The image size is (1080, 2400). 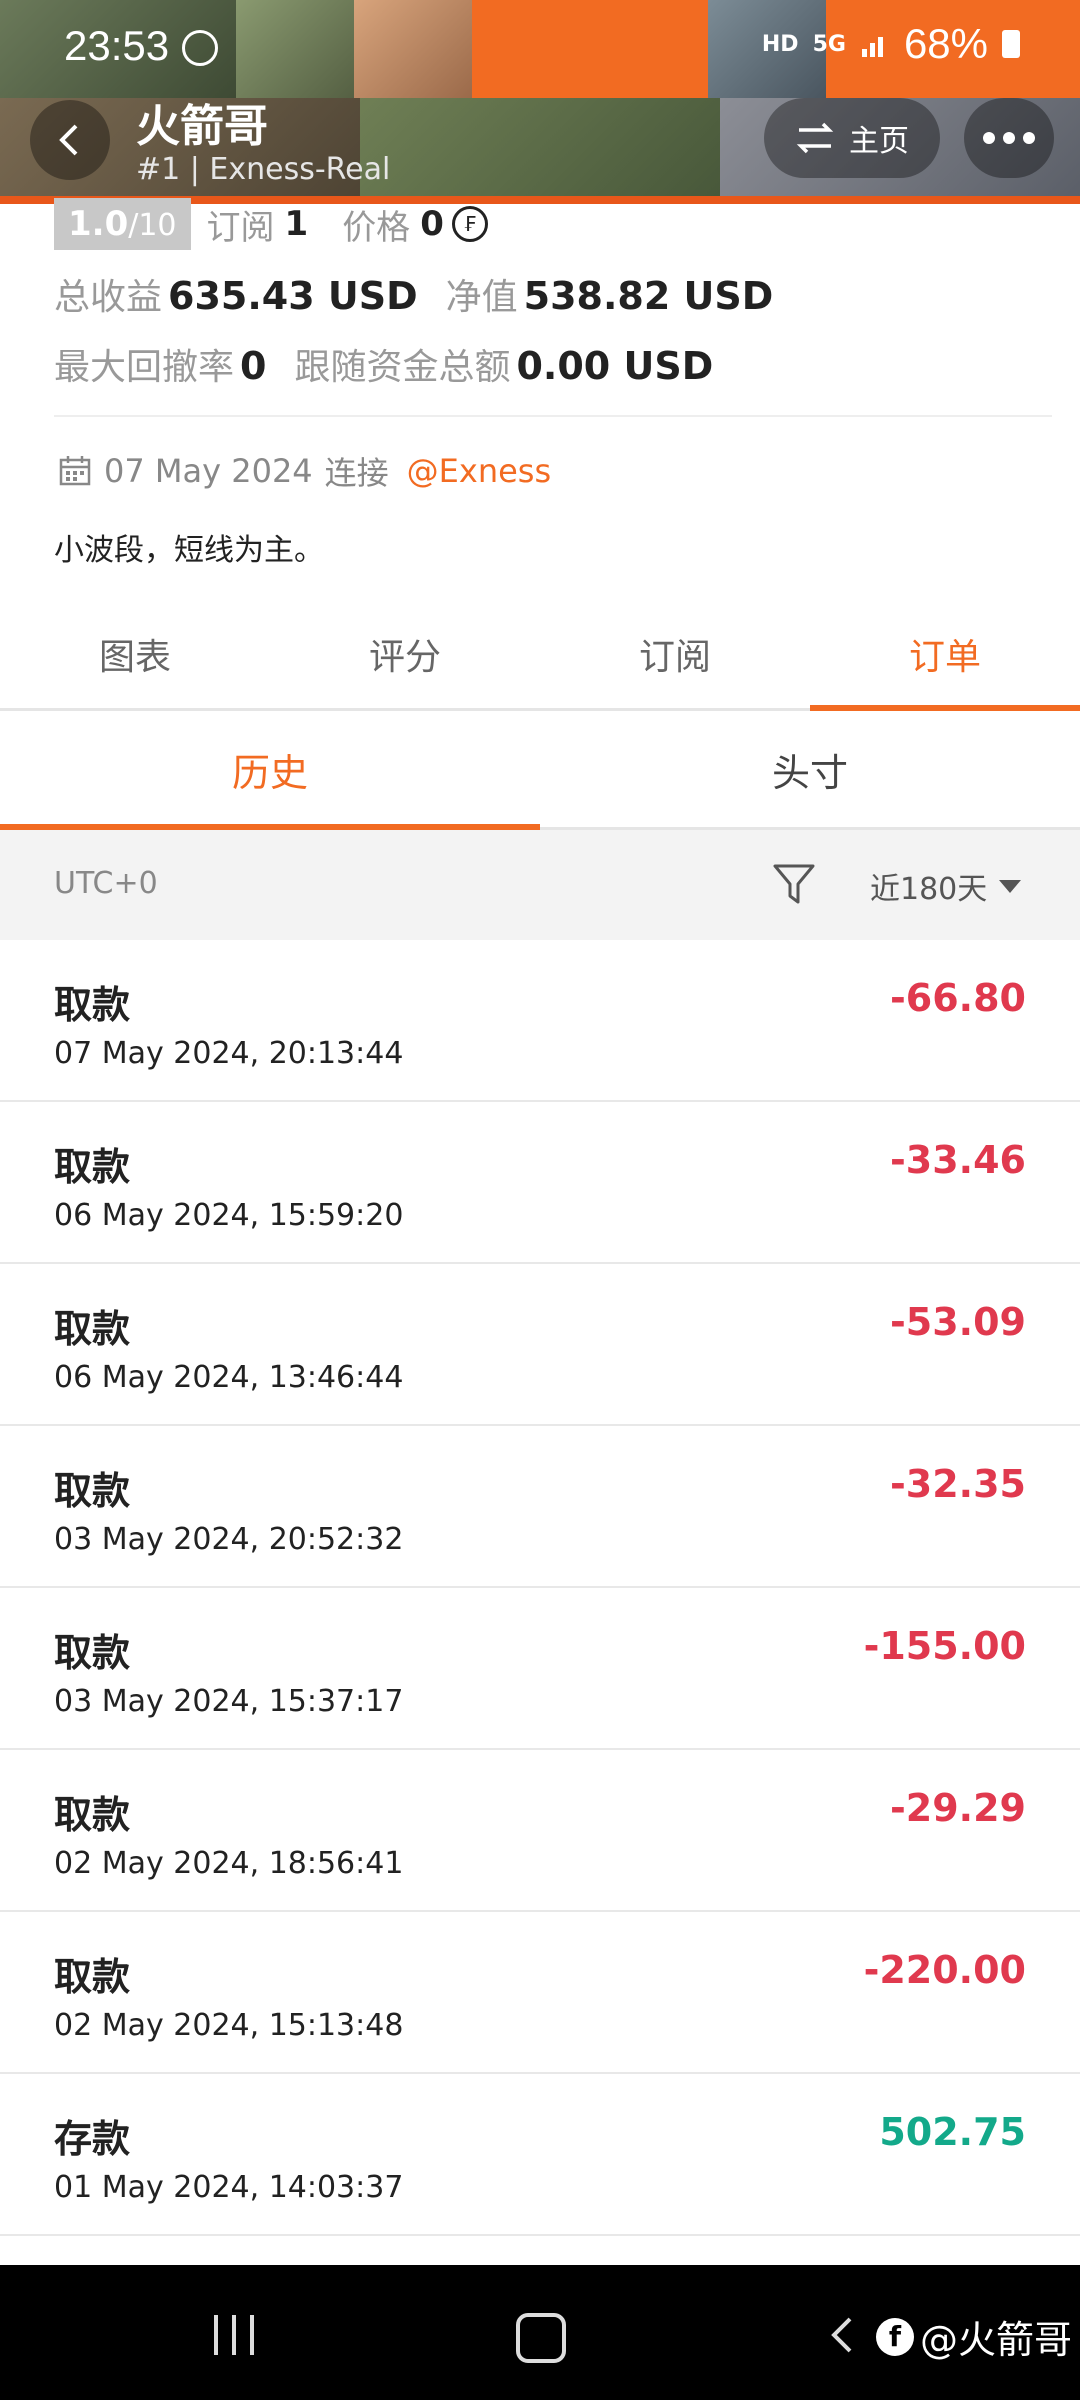 What do you see at coordinates (891, 44) in the screenshot?
I see `status-icons: HD 5G 68%` at bounding box center [891, 44].